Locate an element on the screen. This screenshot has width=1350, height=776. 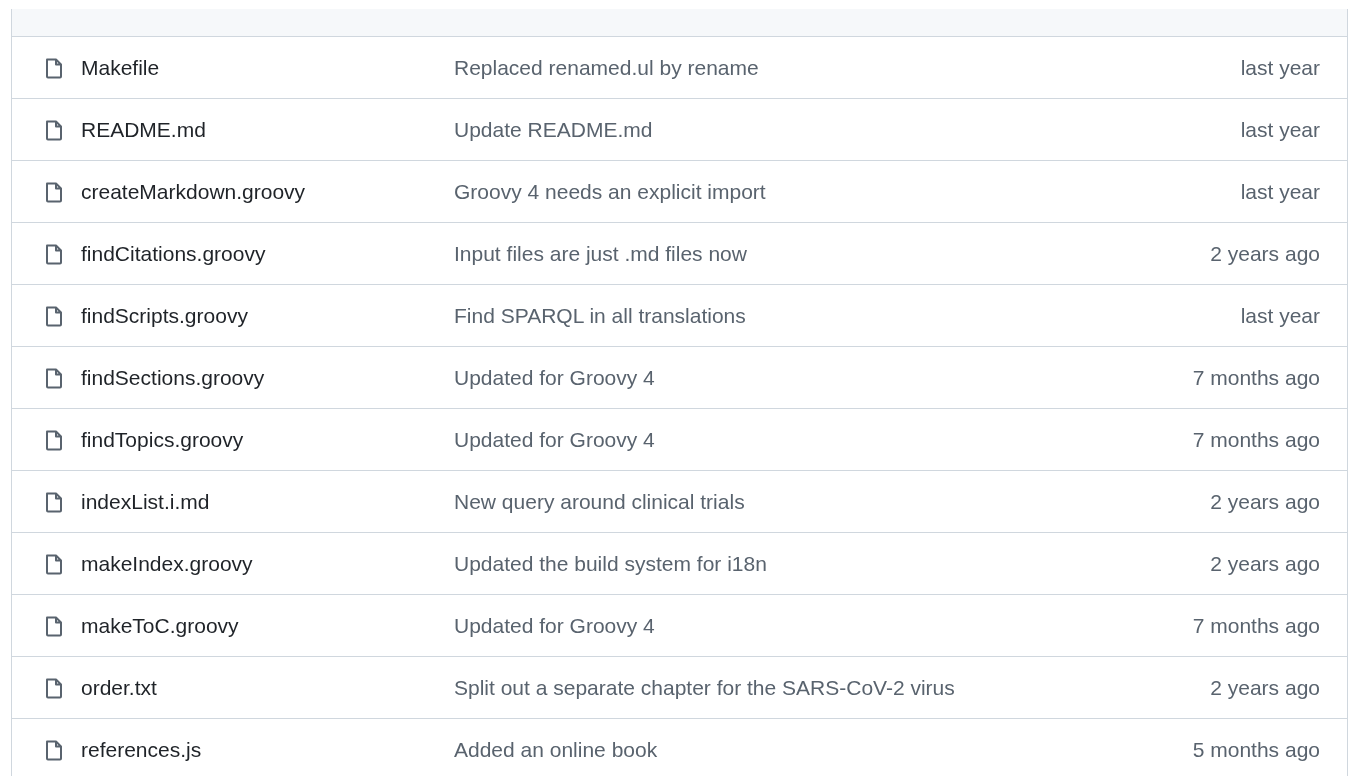
commit-age: 5 months ago is located at coordinates (1256, 749).